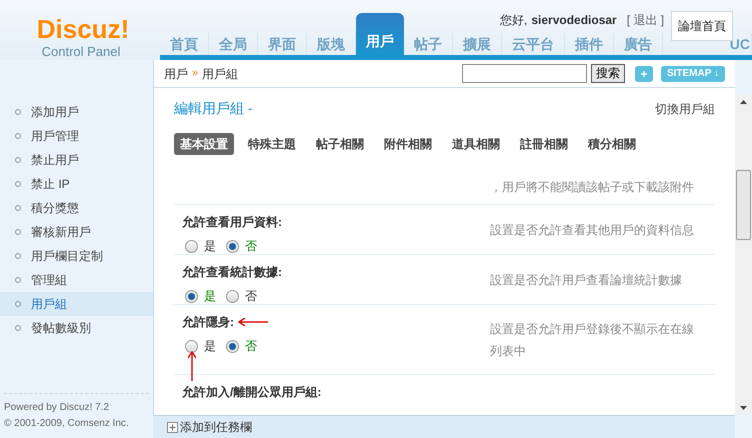  Describe the element at coordinates (213, 108) in the screenshot. I see `panel-title: 編輯用戶組 -` at that location.